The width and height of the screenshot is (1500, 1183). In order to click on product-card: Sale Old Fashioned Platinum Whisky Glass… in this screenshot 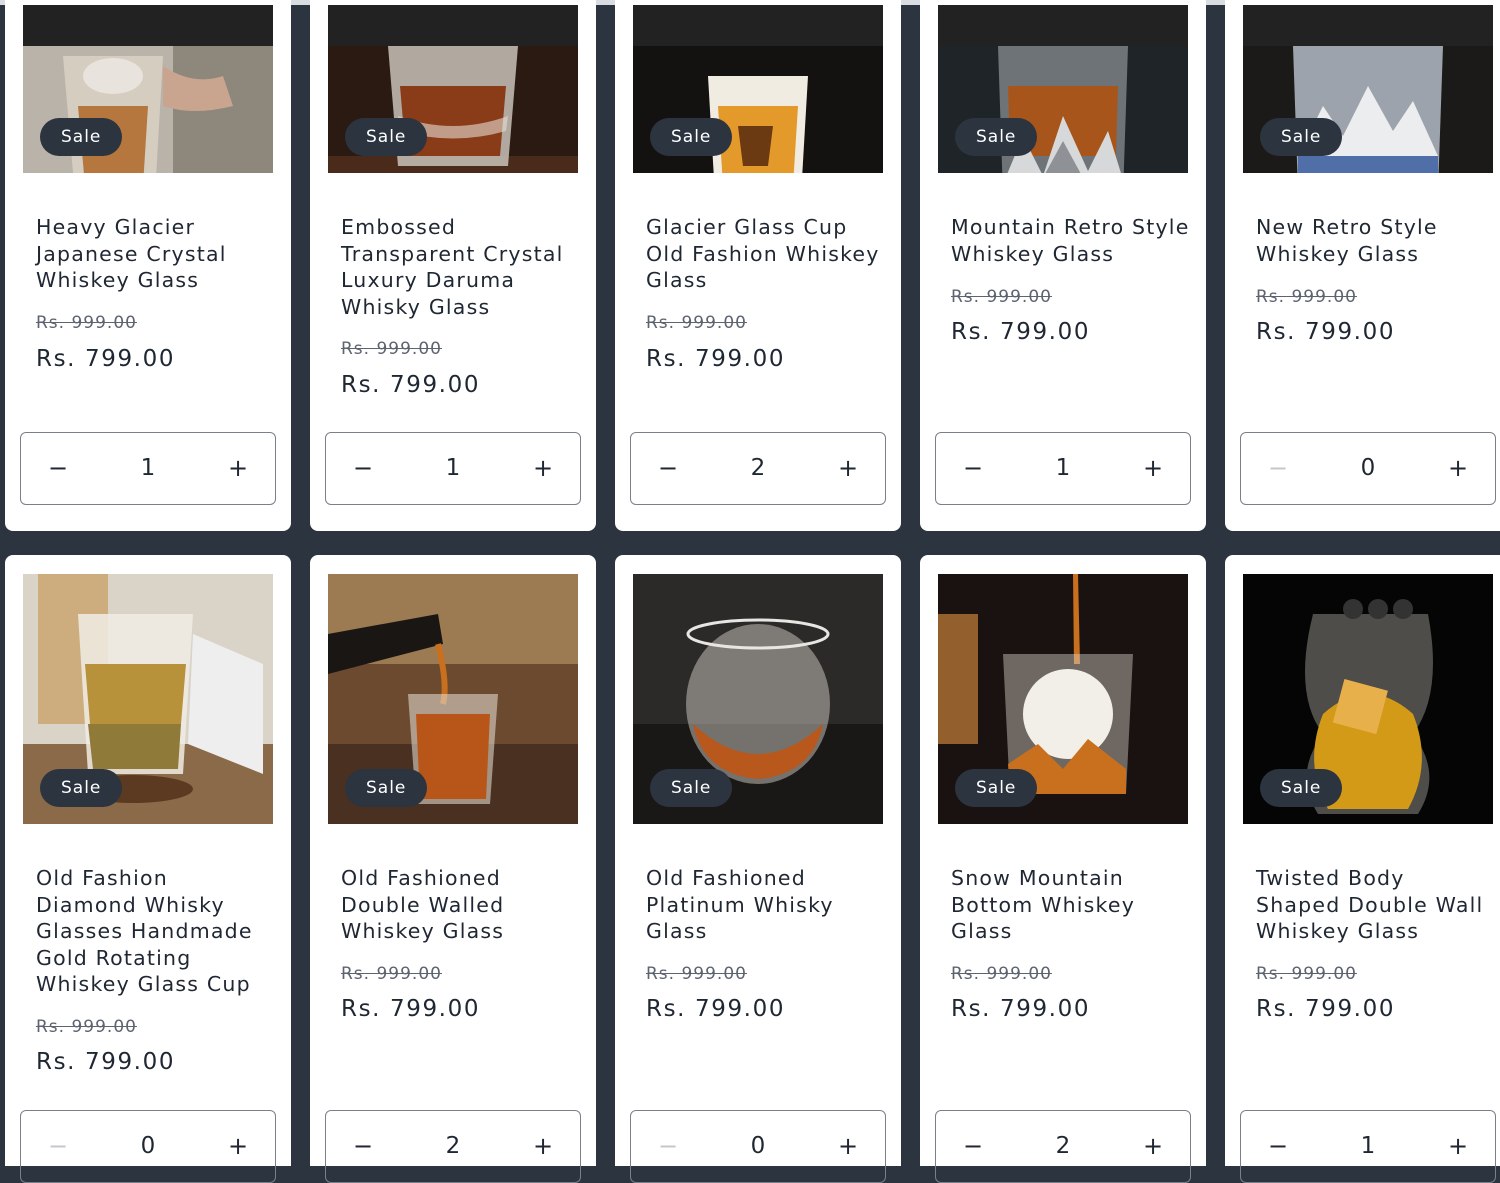, I will do `click(758, 869)`.